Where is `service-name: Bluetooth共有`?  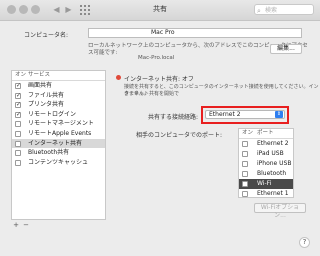
service-name: Bluetooth共有 is located at coordinates (49, 153).